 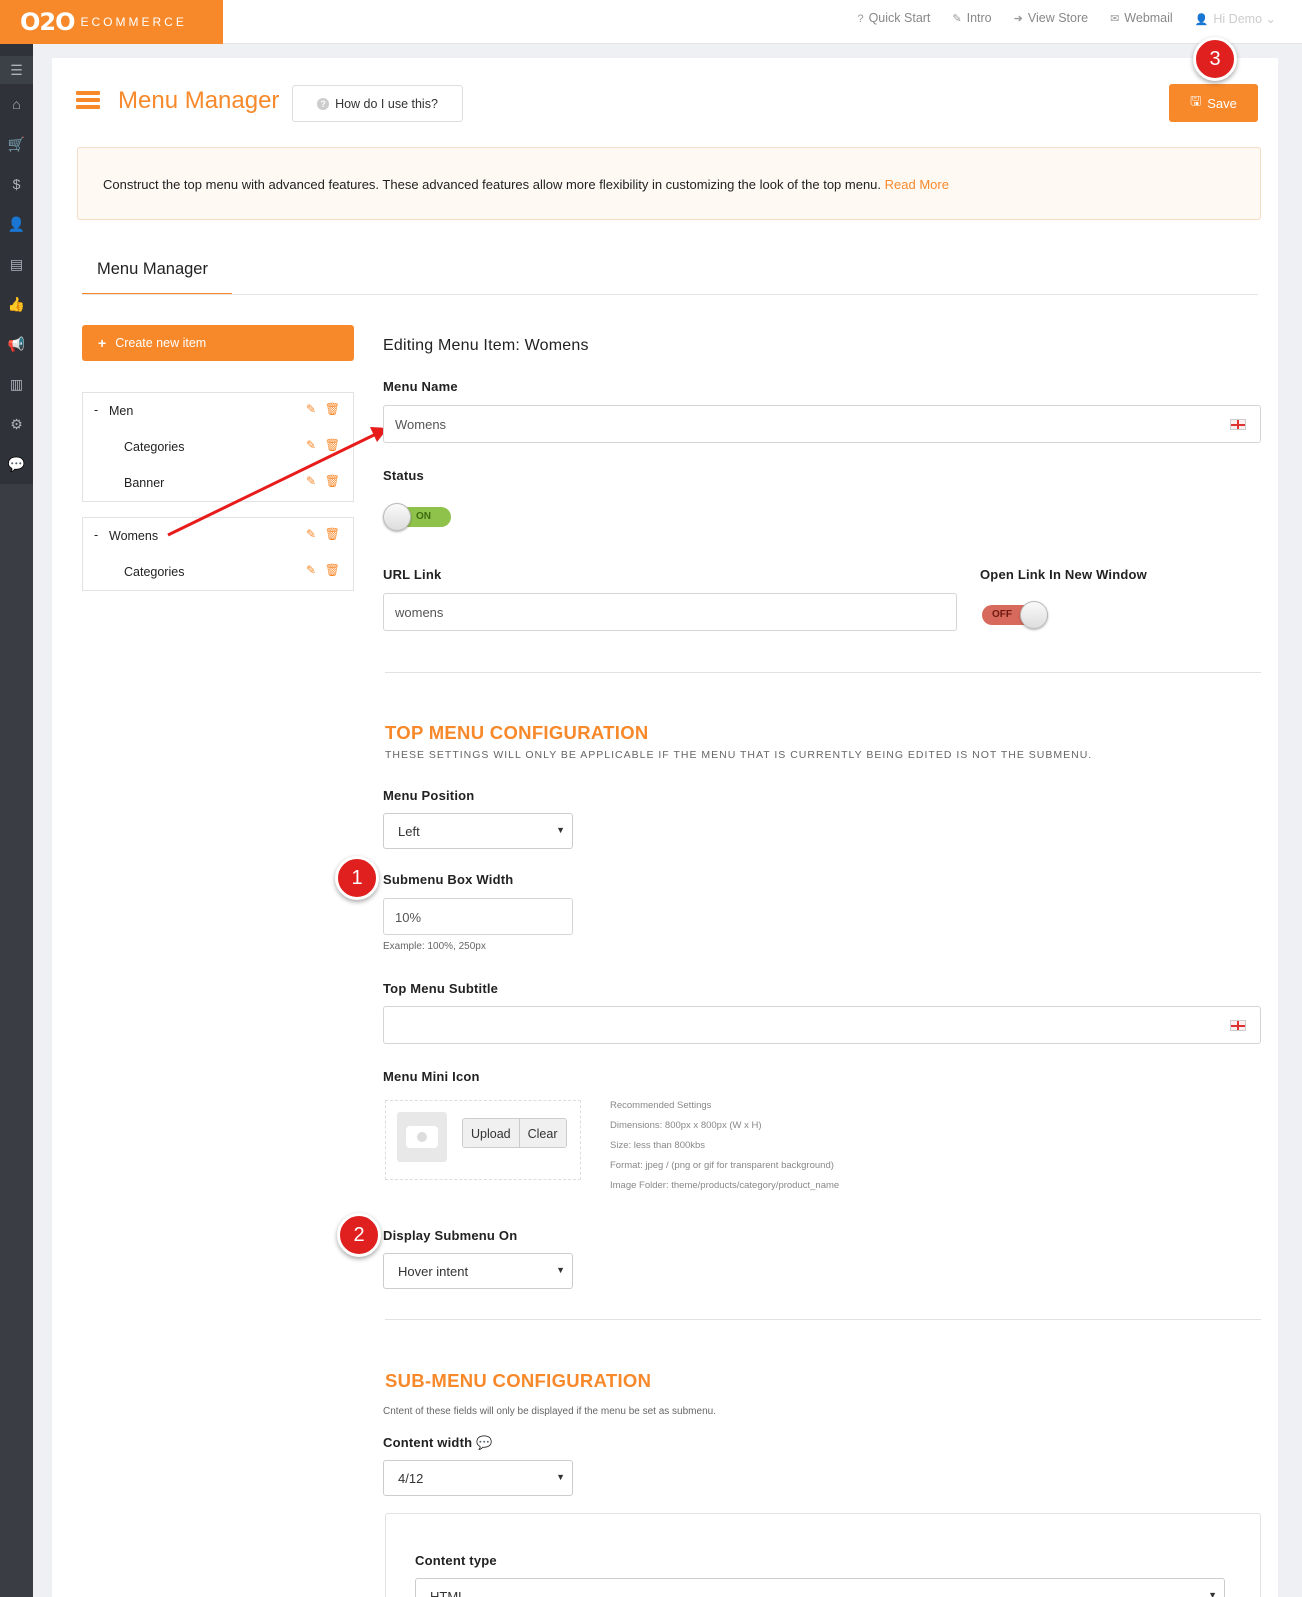 I want to click on dollar-icon: $, so click(x=16, y=184).